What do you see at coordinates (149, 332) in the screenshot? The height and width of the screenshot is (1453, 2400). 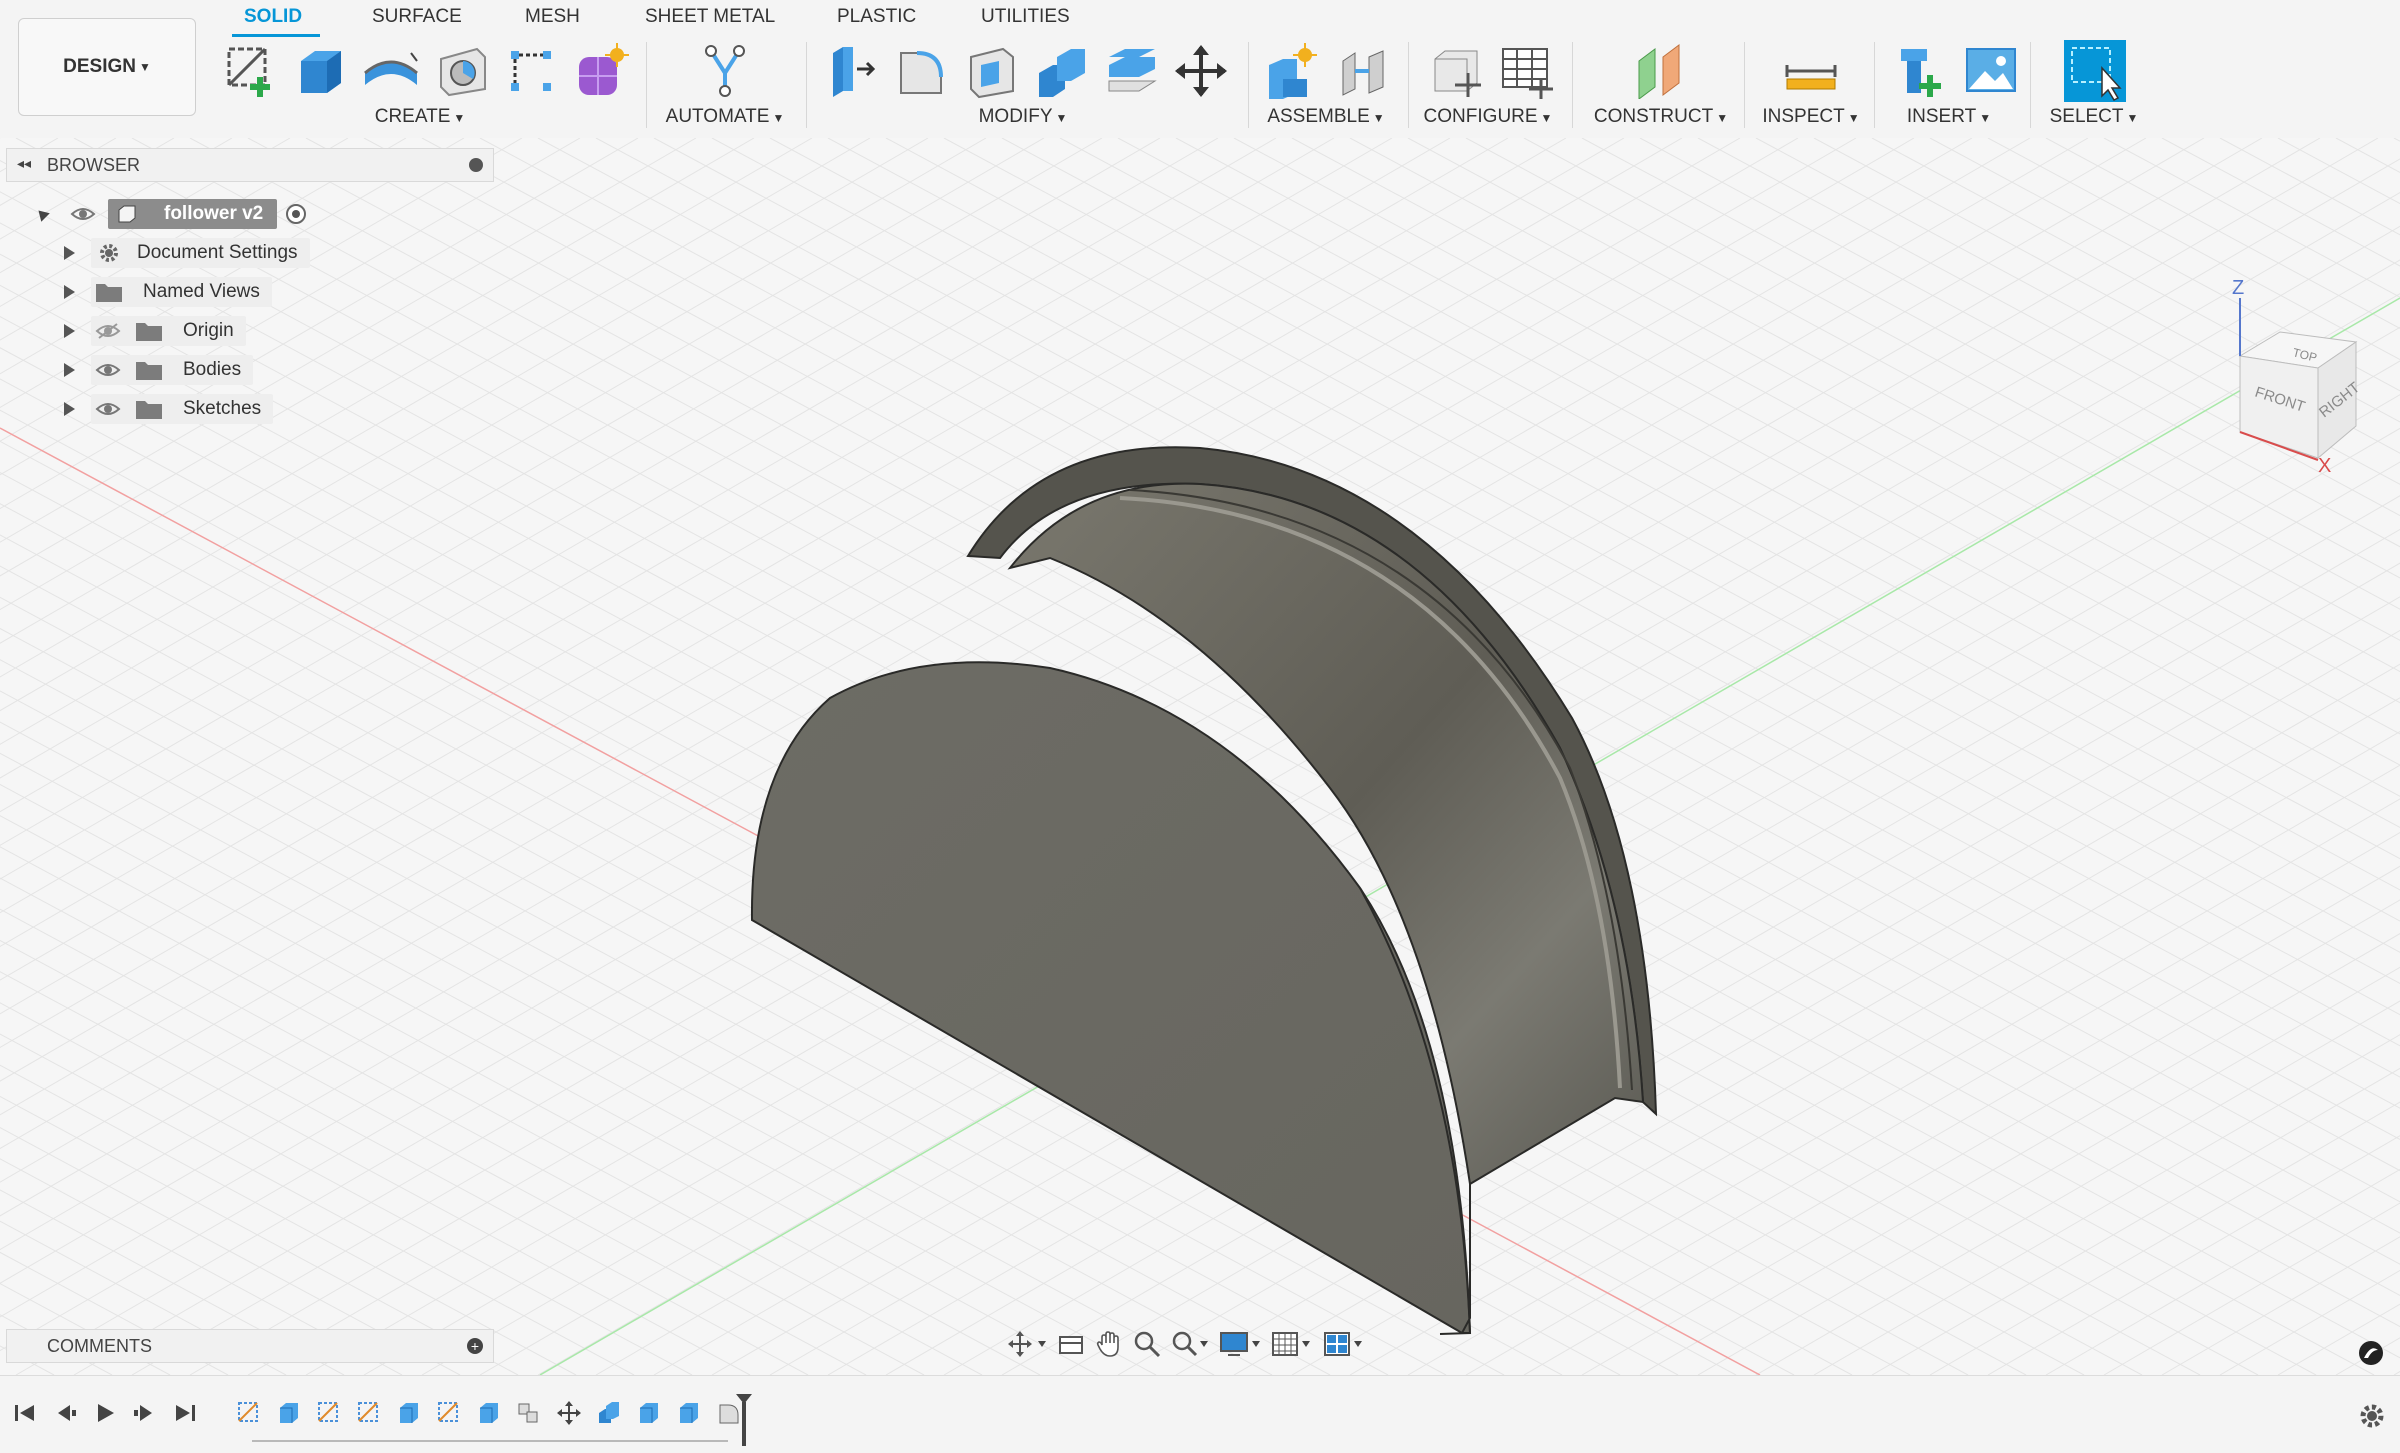 I see `folder-icon` at bounding box center [149, 332].